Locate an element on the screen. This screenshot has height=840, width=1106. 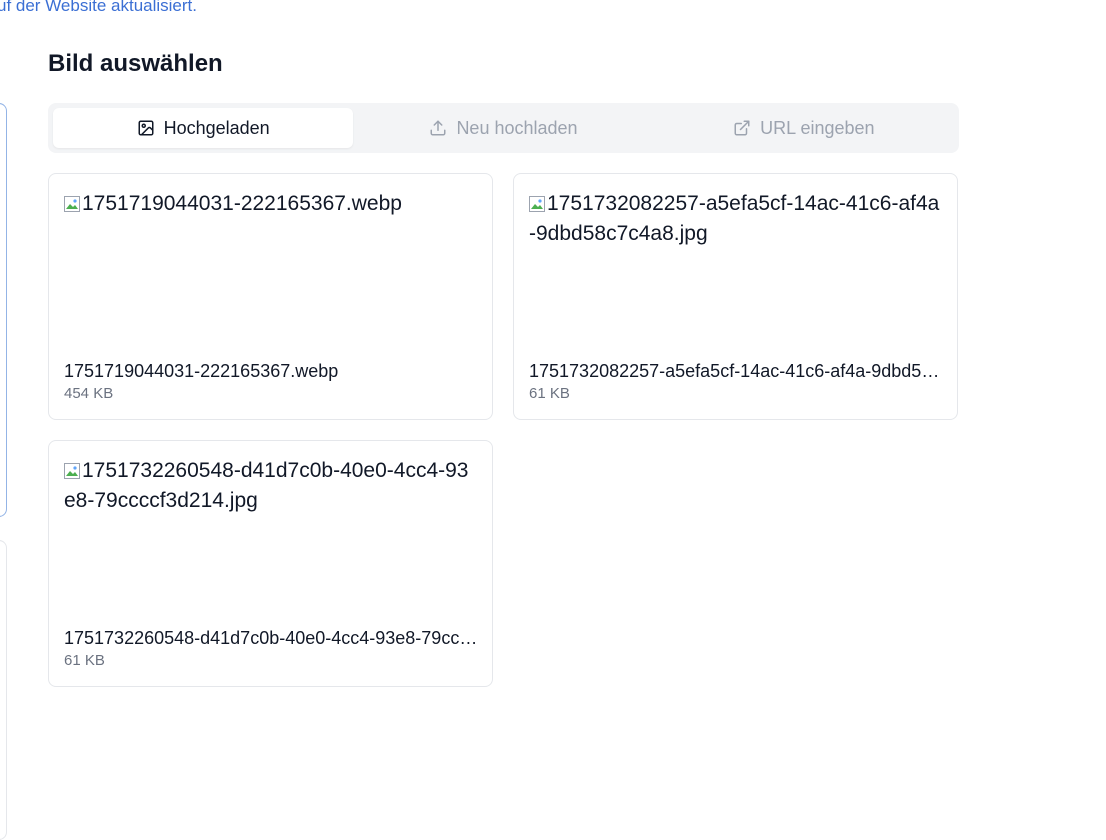
tab-uploaded: Hochgeladen is located at coordinates (203, 128).